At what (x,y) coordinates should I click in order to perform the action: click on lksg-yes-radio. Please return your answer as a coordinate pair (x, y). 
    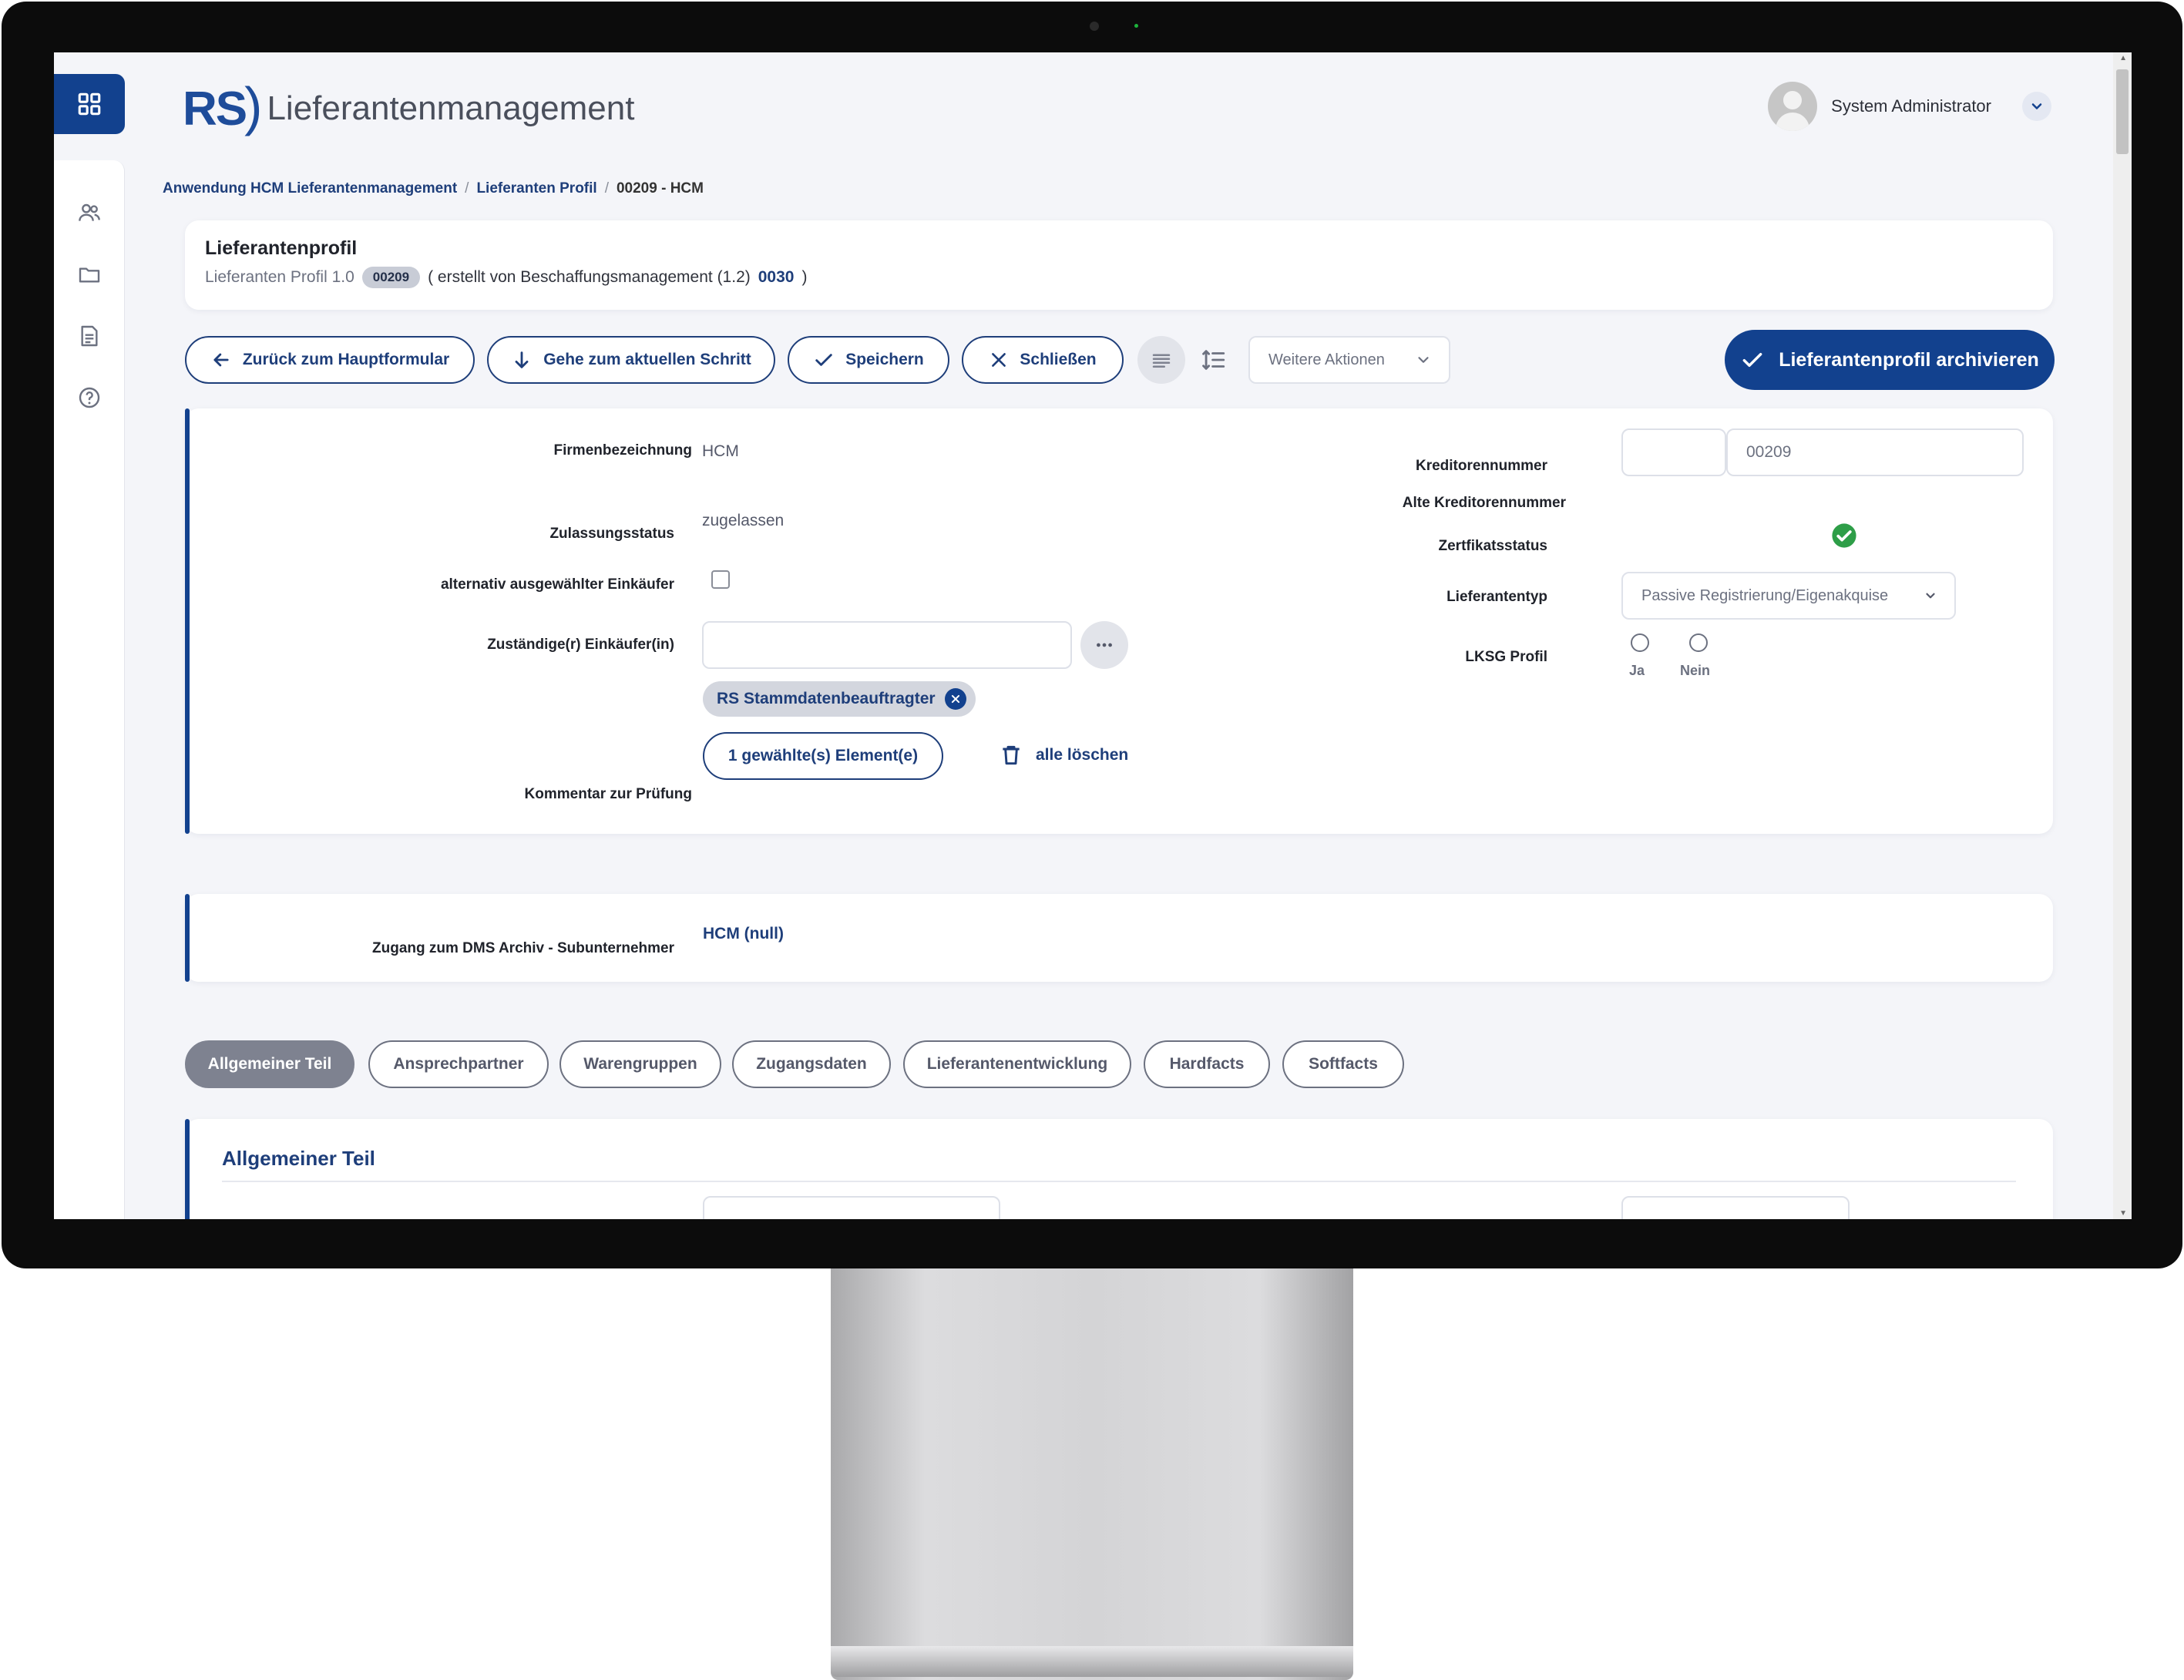
    Looking at the image, I should click on (1640, 642).